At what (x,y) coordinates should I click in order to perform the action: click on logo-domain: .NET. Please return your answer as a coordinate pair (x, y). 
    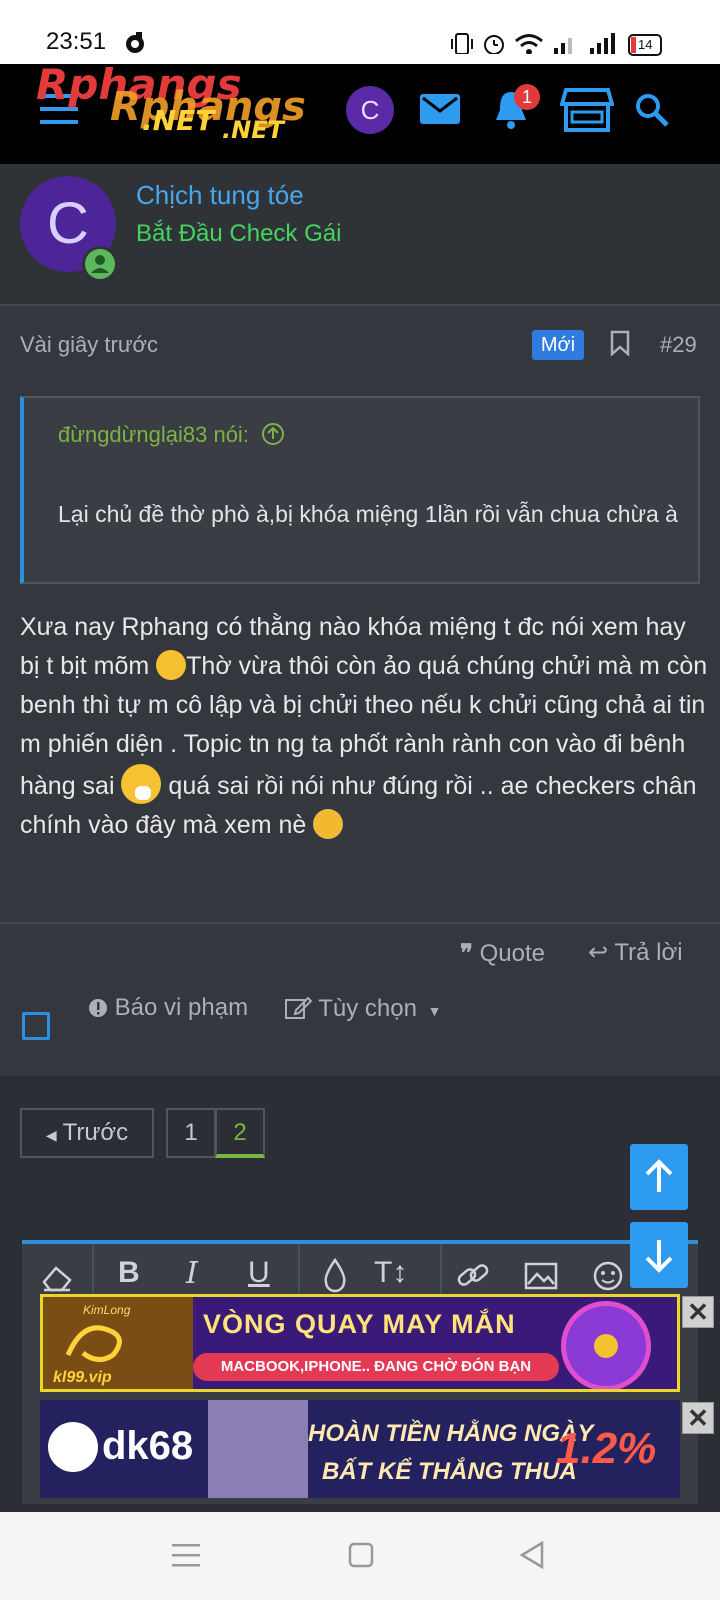
    Looking at the image, I should click on (178, 120).